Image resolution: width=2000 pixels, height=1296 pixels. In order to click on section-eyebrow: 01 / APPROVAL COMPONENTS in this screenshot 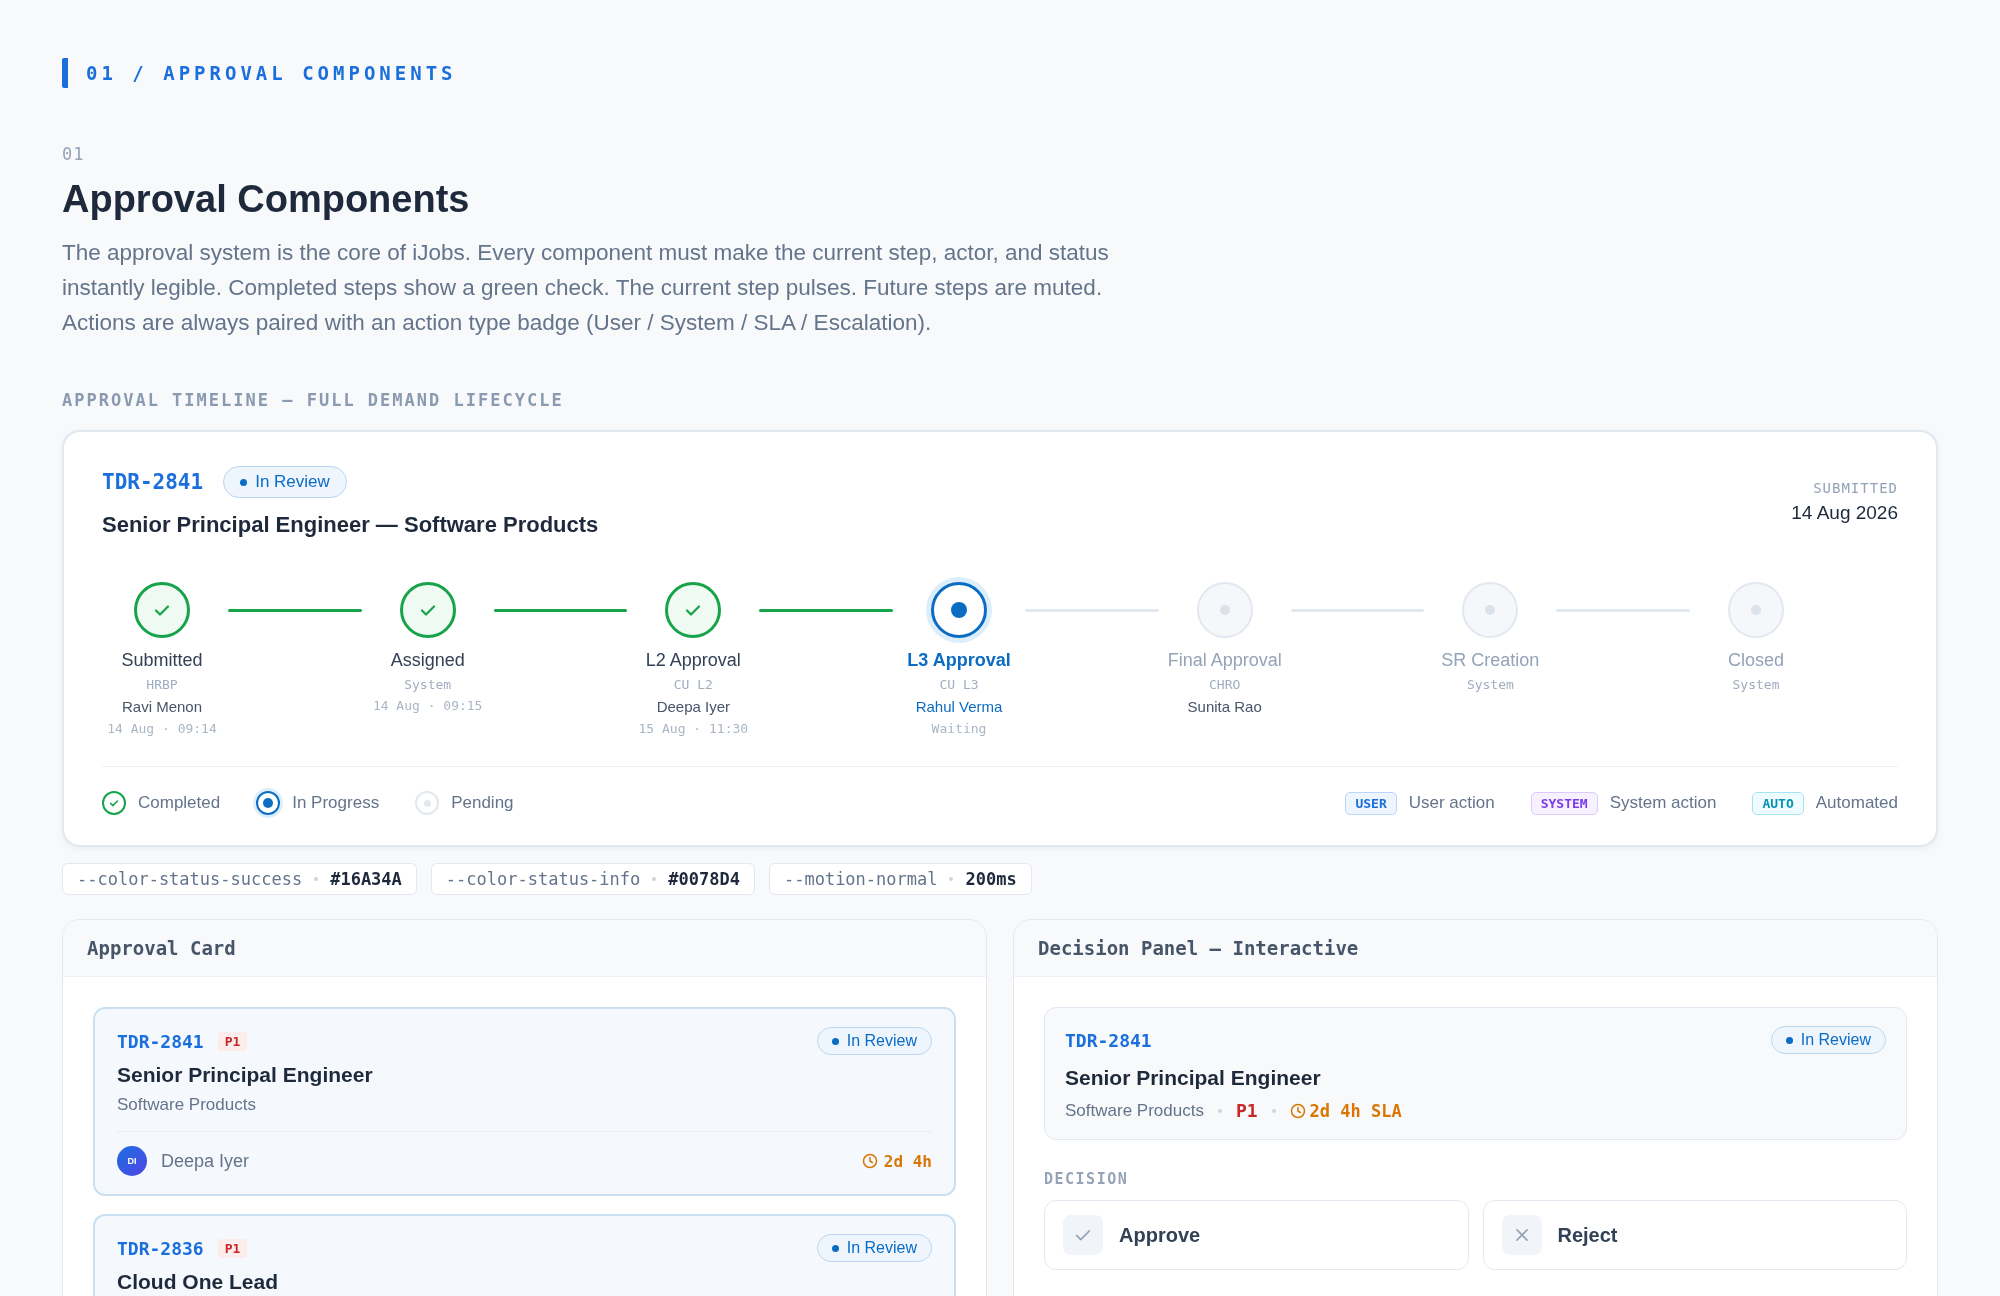, I will do `click(259, 73)`.